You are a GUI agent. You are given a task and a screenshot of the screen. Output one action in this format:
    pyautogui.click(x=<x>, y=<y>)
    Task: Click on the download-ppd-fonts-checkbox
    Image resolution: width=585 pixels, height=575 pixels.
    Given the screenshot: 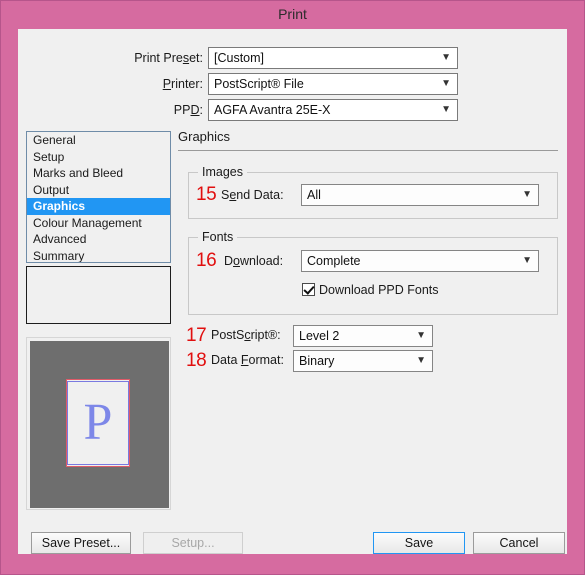 What is the action you would take?
    pyautogui.click(x=308, y=289)
    